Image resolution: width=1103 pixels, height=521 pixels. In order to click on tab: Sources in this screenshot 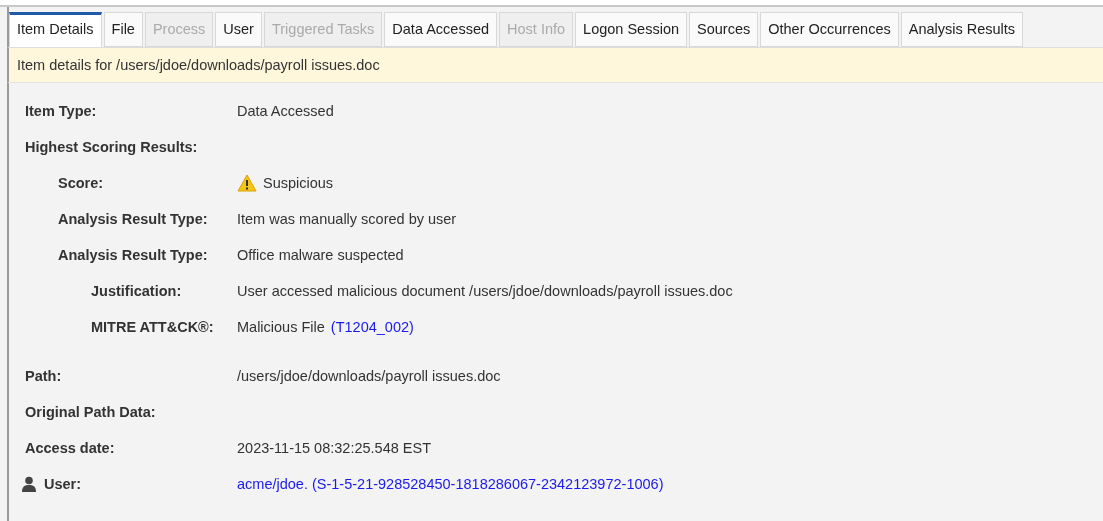, I will do `click(724, 29)`.